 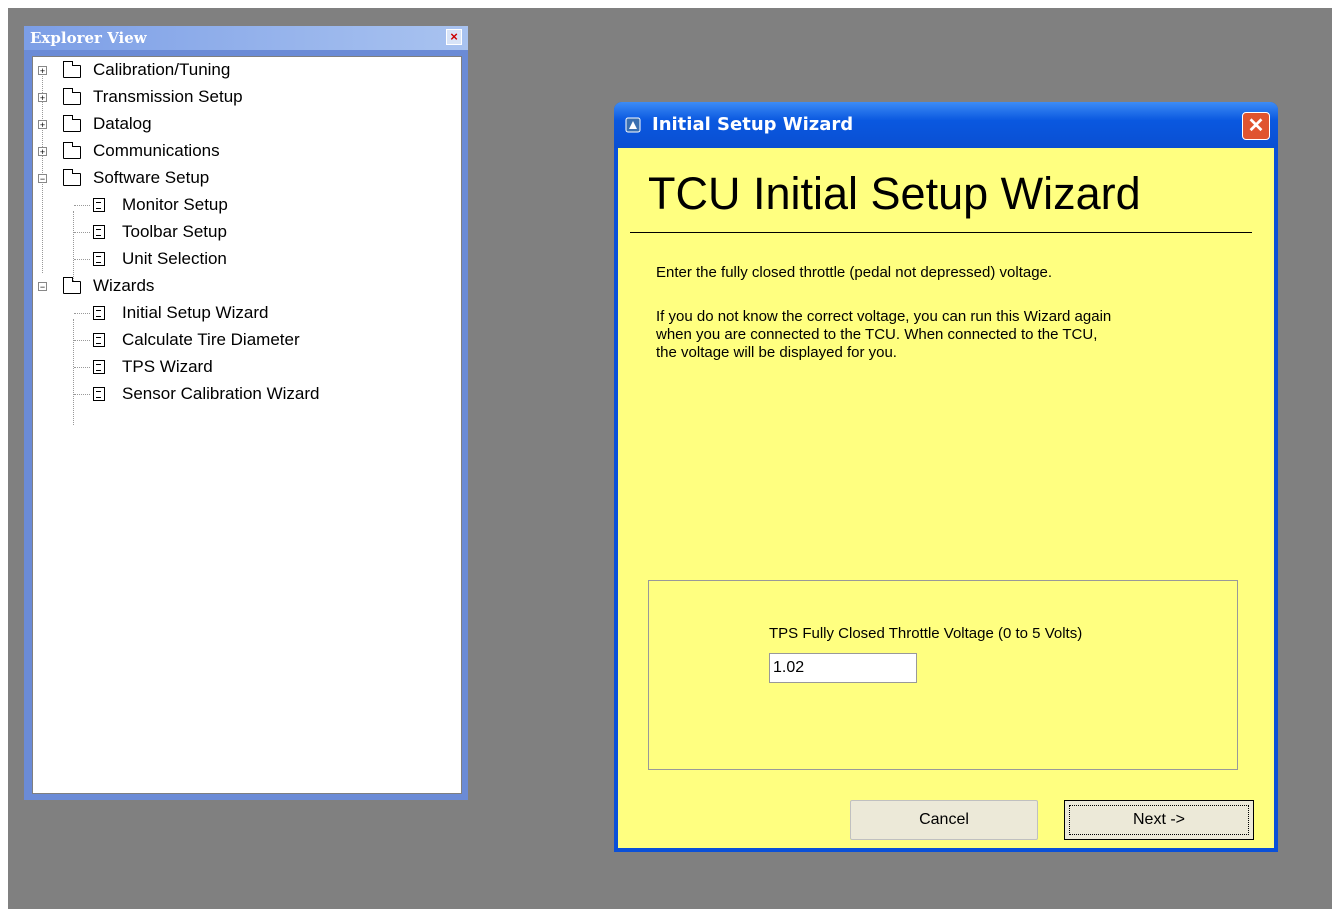 What do you see at coordinates (162, 69) in the screenshot?
I see `tree-item-label: Calibration/Tuning` at bounding box center [162, 69].